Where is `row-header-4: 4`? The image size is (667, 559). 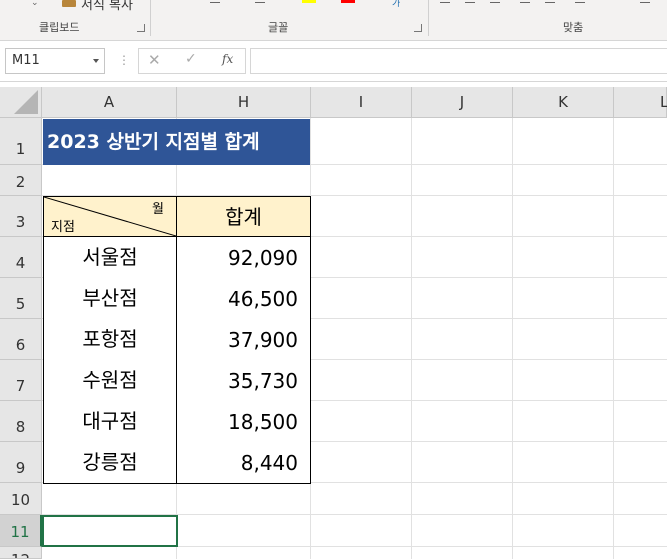
row-header-4: 4 is located at coordinates (21, 257).